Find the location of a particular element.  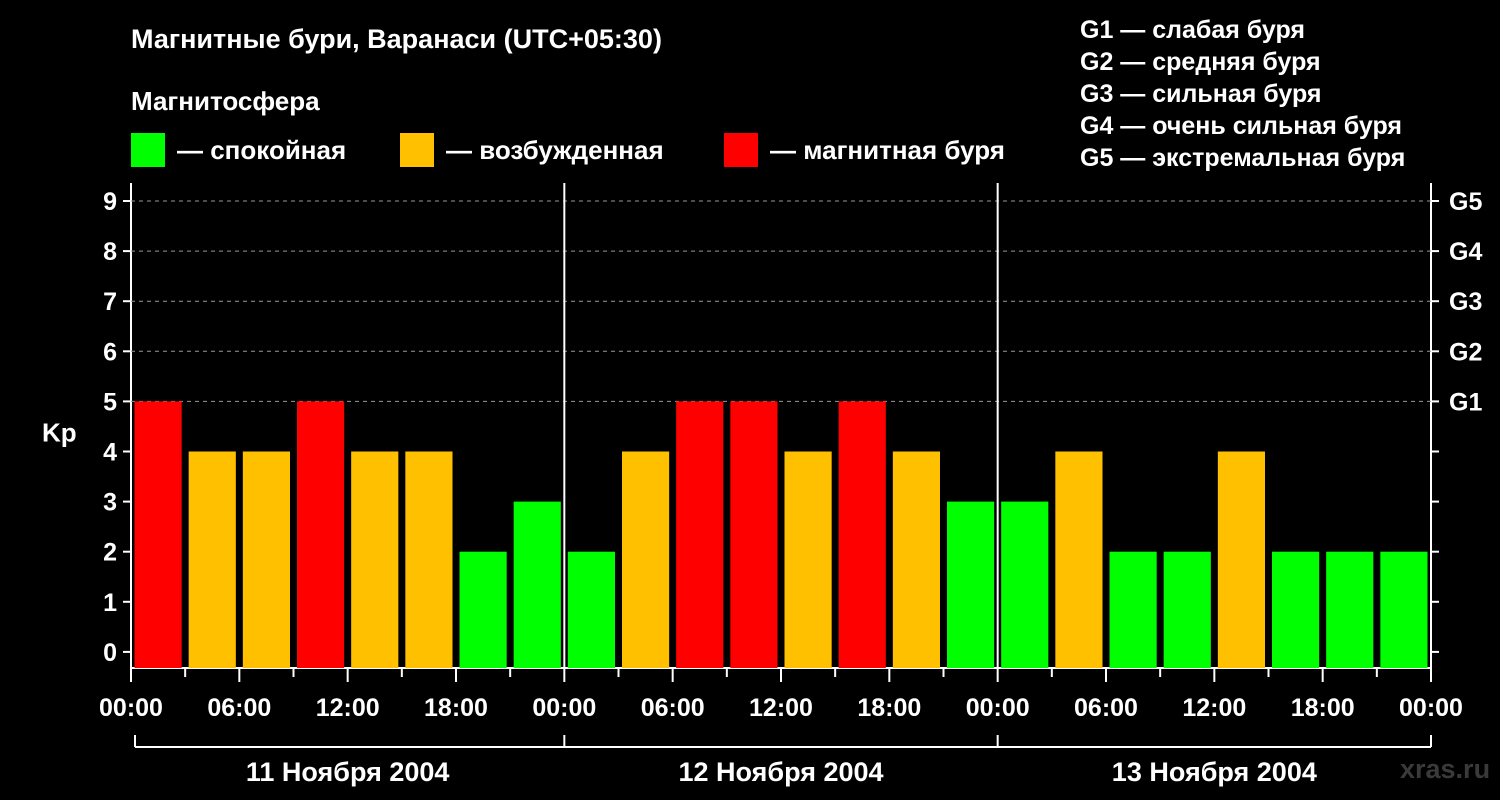

g-axis-label: G3 is located at coordinates (1465, 302).